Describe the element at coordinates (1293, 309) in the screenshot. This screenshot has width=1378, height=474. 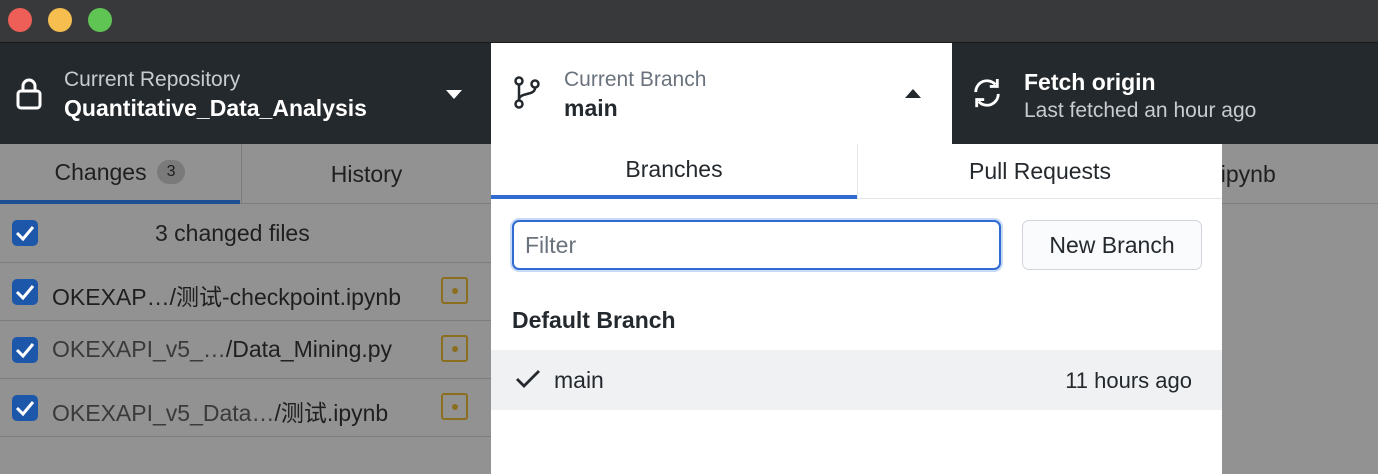
I see `diff-panel: t.ipynb` at that location.